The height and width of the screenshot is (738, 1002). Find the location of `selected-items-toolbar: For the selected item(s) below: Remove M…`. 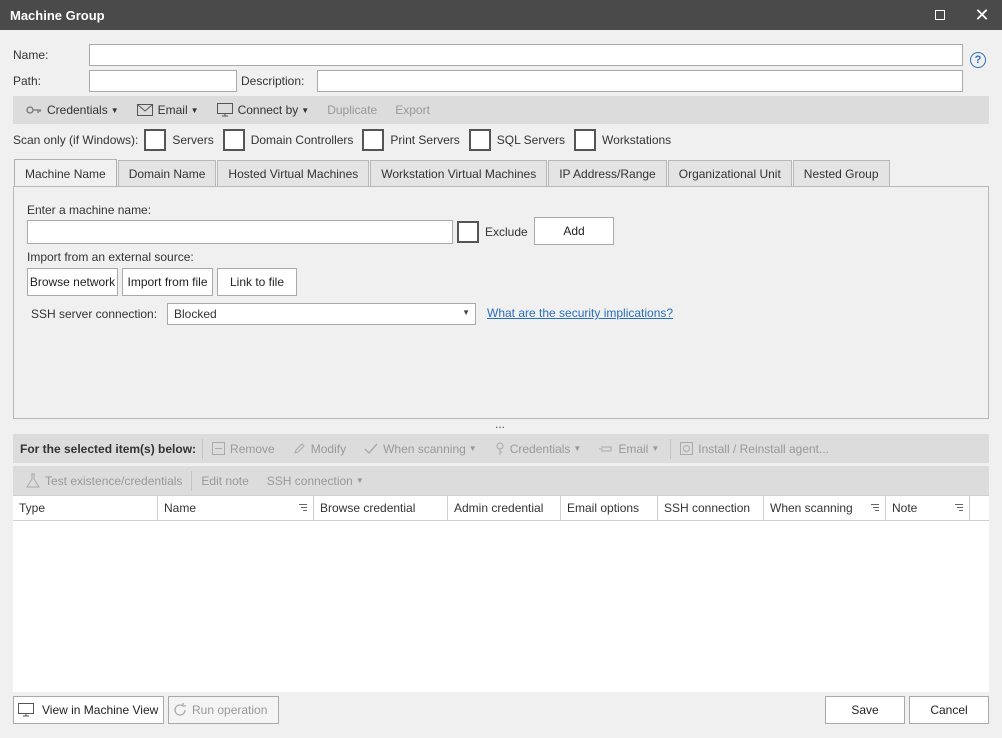

selected-items-toolbar: For the selected item(s) below: Remove M… is located at coordinates (501, 448).